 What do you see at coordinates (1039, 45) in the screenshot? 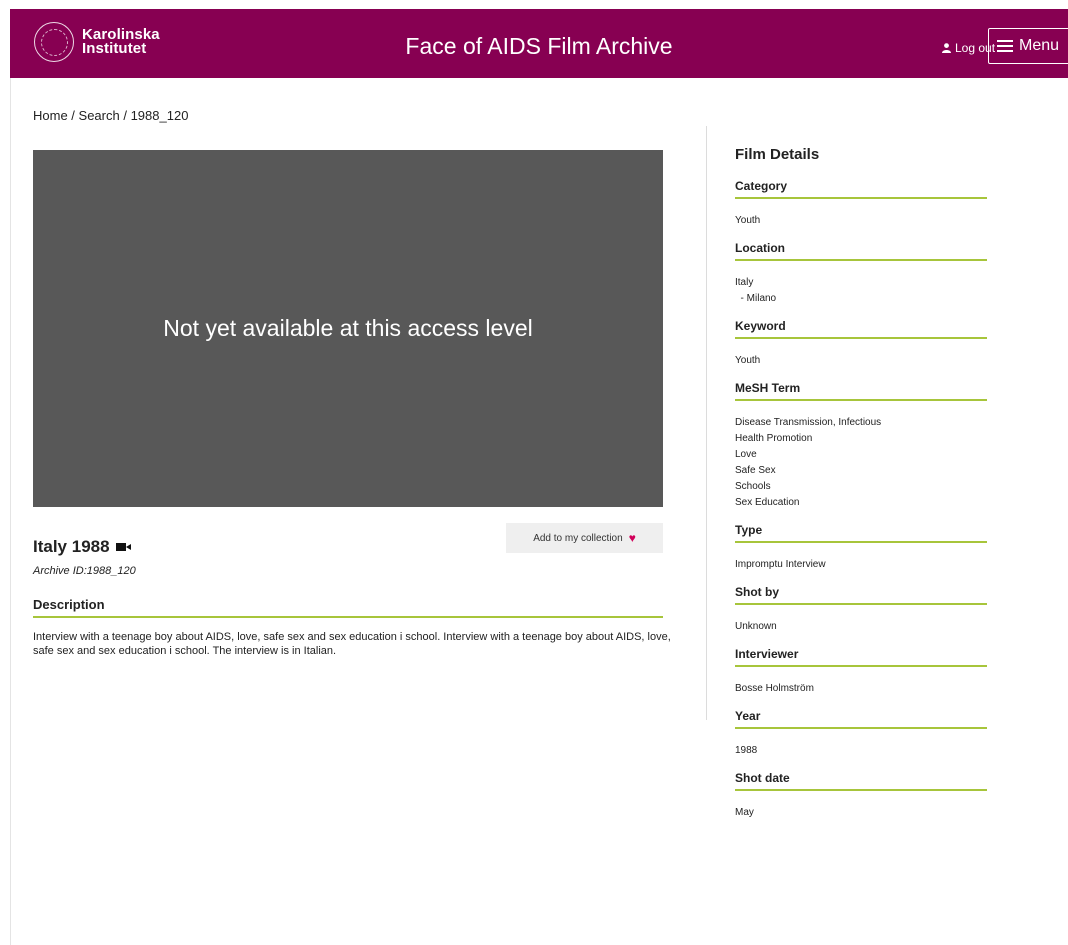
I see `menu-label: Menu` at bounding box center [1039, 45].